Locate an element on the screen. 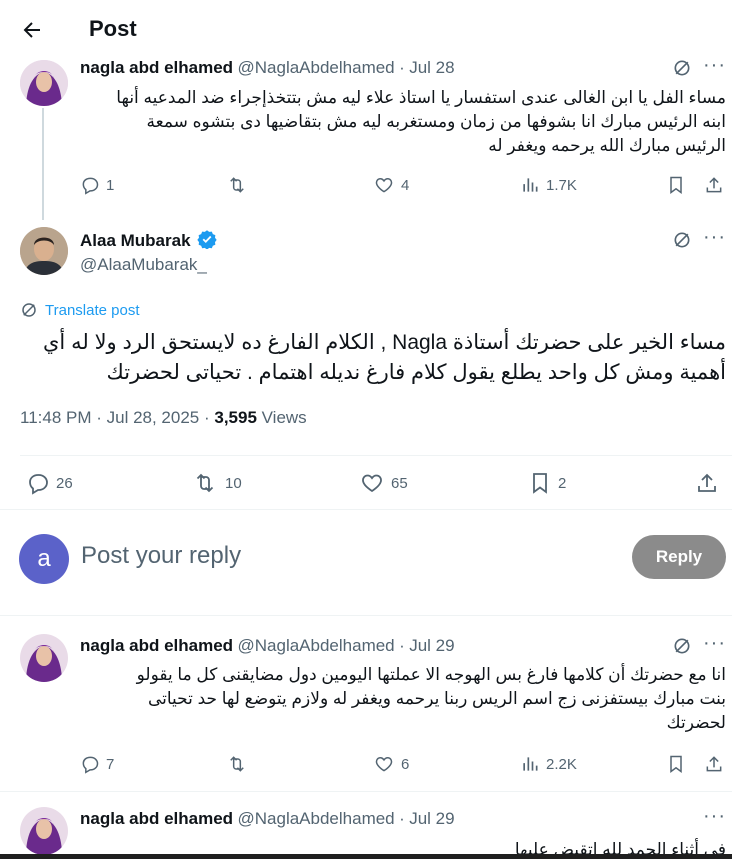 The width and height of the screenshot is (732, 859). verified-badge-icon is located at coordinates (207, 239).